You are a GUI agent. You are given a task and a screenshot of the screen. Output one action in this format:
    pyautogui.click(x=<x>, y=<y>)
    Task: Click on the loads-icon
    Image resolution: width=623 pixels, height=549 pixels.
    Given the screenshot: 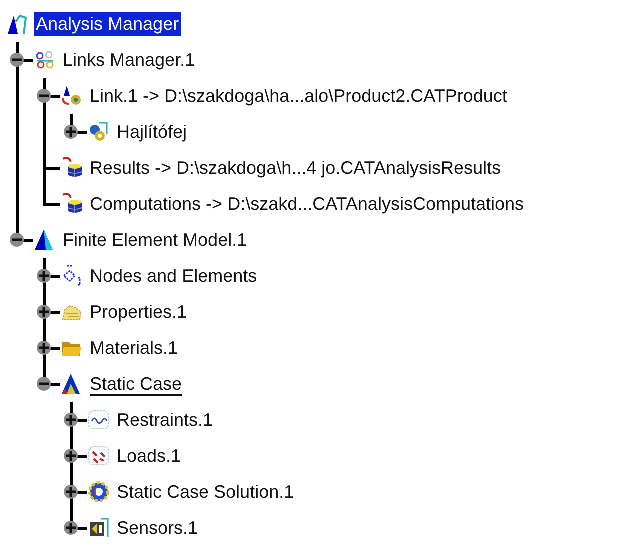 What is the action you would take?
    pyautogui.click(x=99, y=456)
    